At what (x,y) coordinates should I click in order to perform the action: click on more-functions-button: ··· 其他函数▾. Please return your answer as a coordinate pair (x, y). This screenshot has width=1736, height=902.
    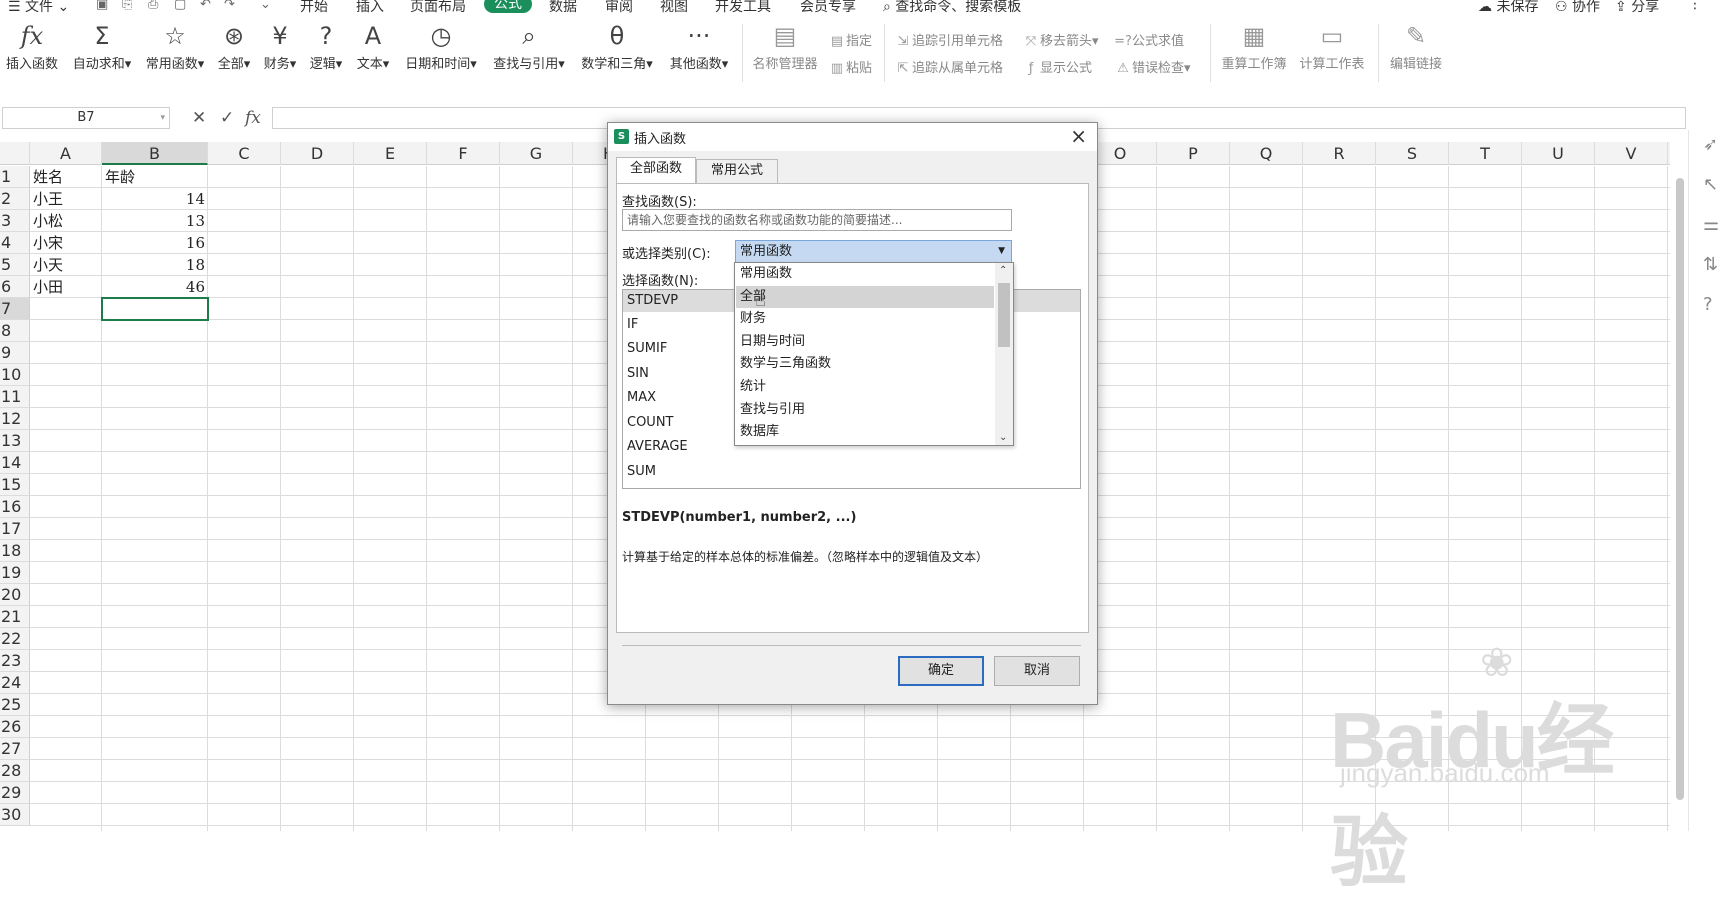
    Looking at the image, I should click on (699, 51).